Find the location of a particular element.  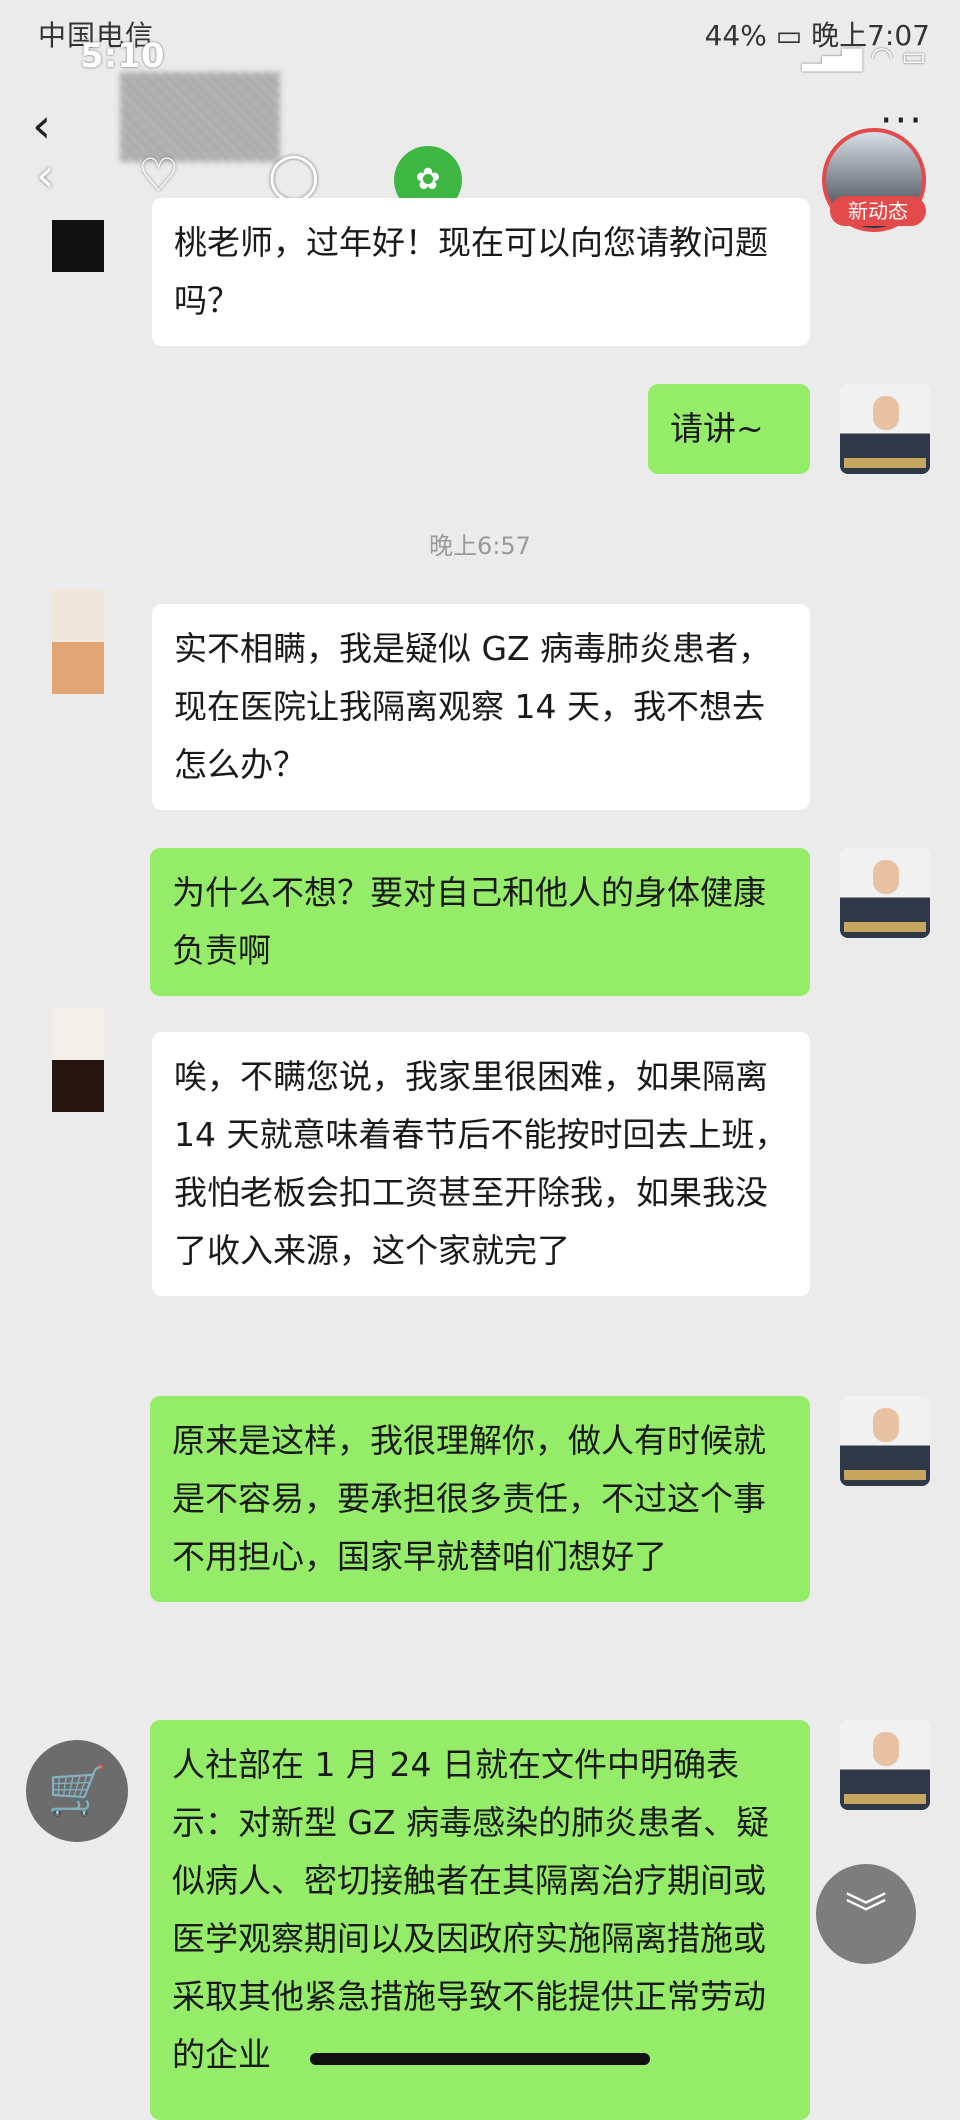

status-bar: 中国电信 5:10 44% ▭ 晚上7:07 ▂▄▆ ◠ ▭ is located at coordinates (480, 38).